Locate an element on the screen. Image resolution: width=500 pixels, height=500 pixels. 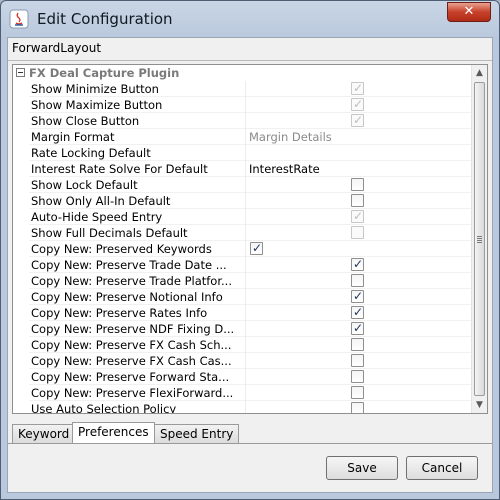
tab-speed-entry: Speed Entry is located at coordinates (197, 433).